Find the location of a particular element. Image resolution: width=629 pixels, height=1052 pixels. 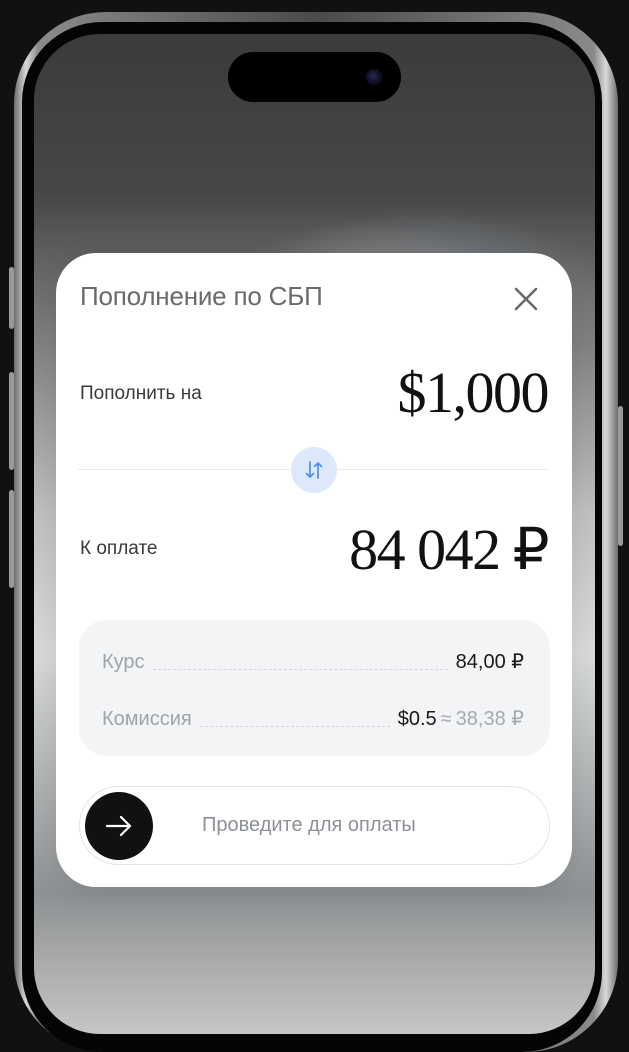

action-button is located at coordinates (11, 298).